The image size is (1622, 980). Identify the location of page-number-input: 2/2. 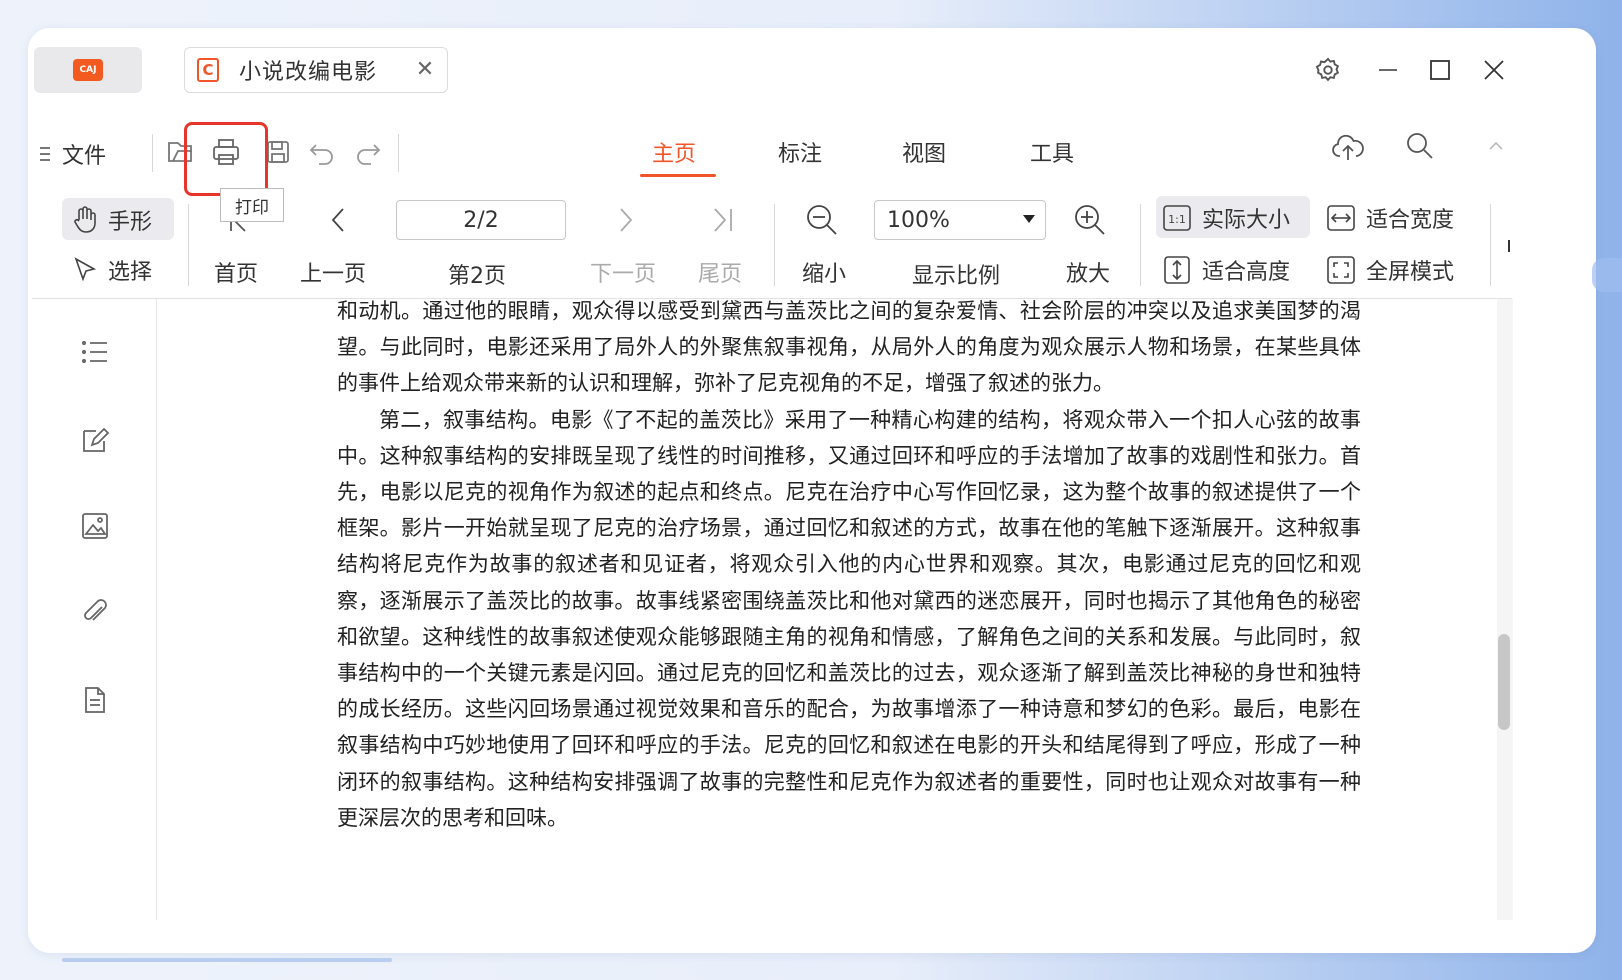
(481, 220).